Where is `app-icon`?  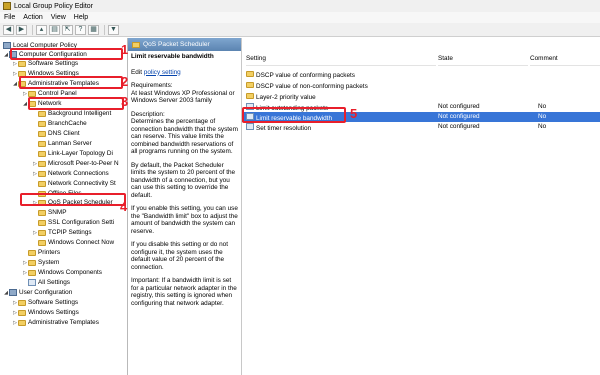 app-icon is located at coordinates (7, 6).